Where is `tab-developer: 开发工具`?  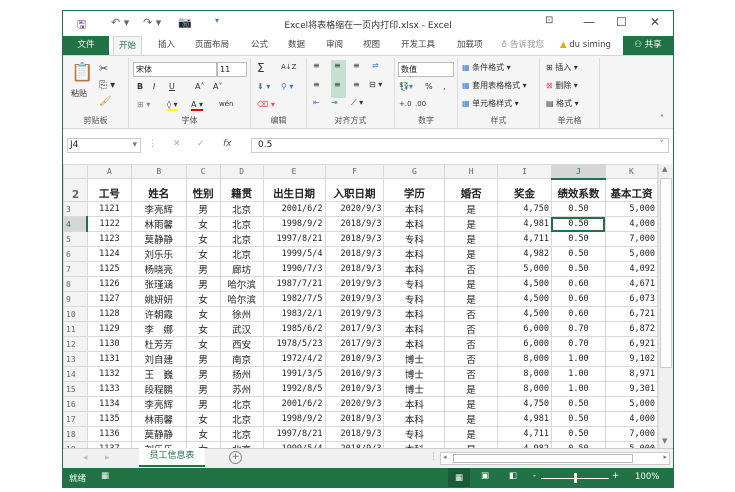 tab-developer: 开发工具 is located at coordinates (418, 45).